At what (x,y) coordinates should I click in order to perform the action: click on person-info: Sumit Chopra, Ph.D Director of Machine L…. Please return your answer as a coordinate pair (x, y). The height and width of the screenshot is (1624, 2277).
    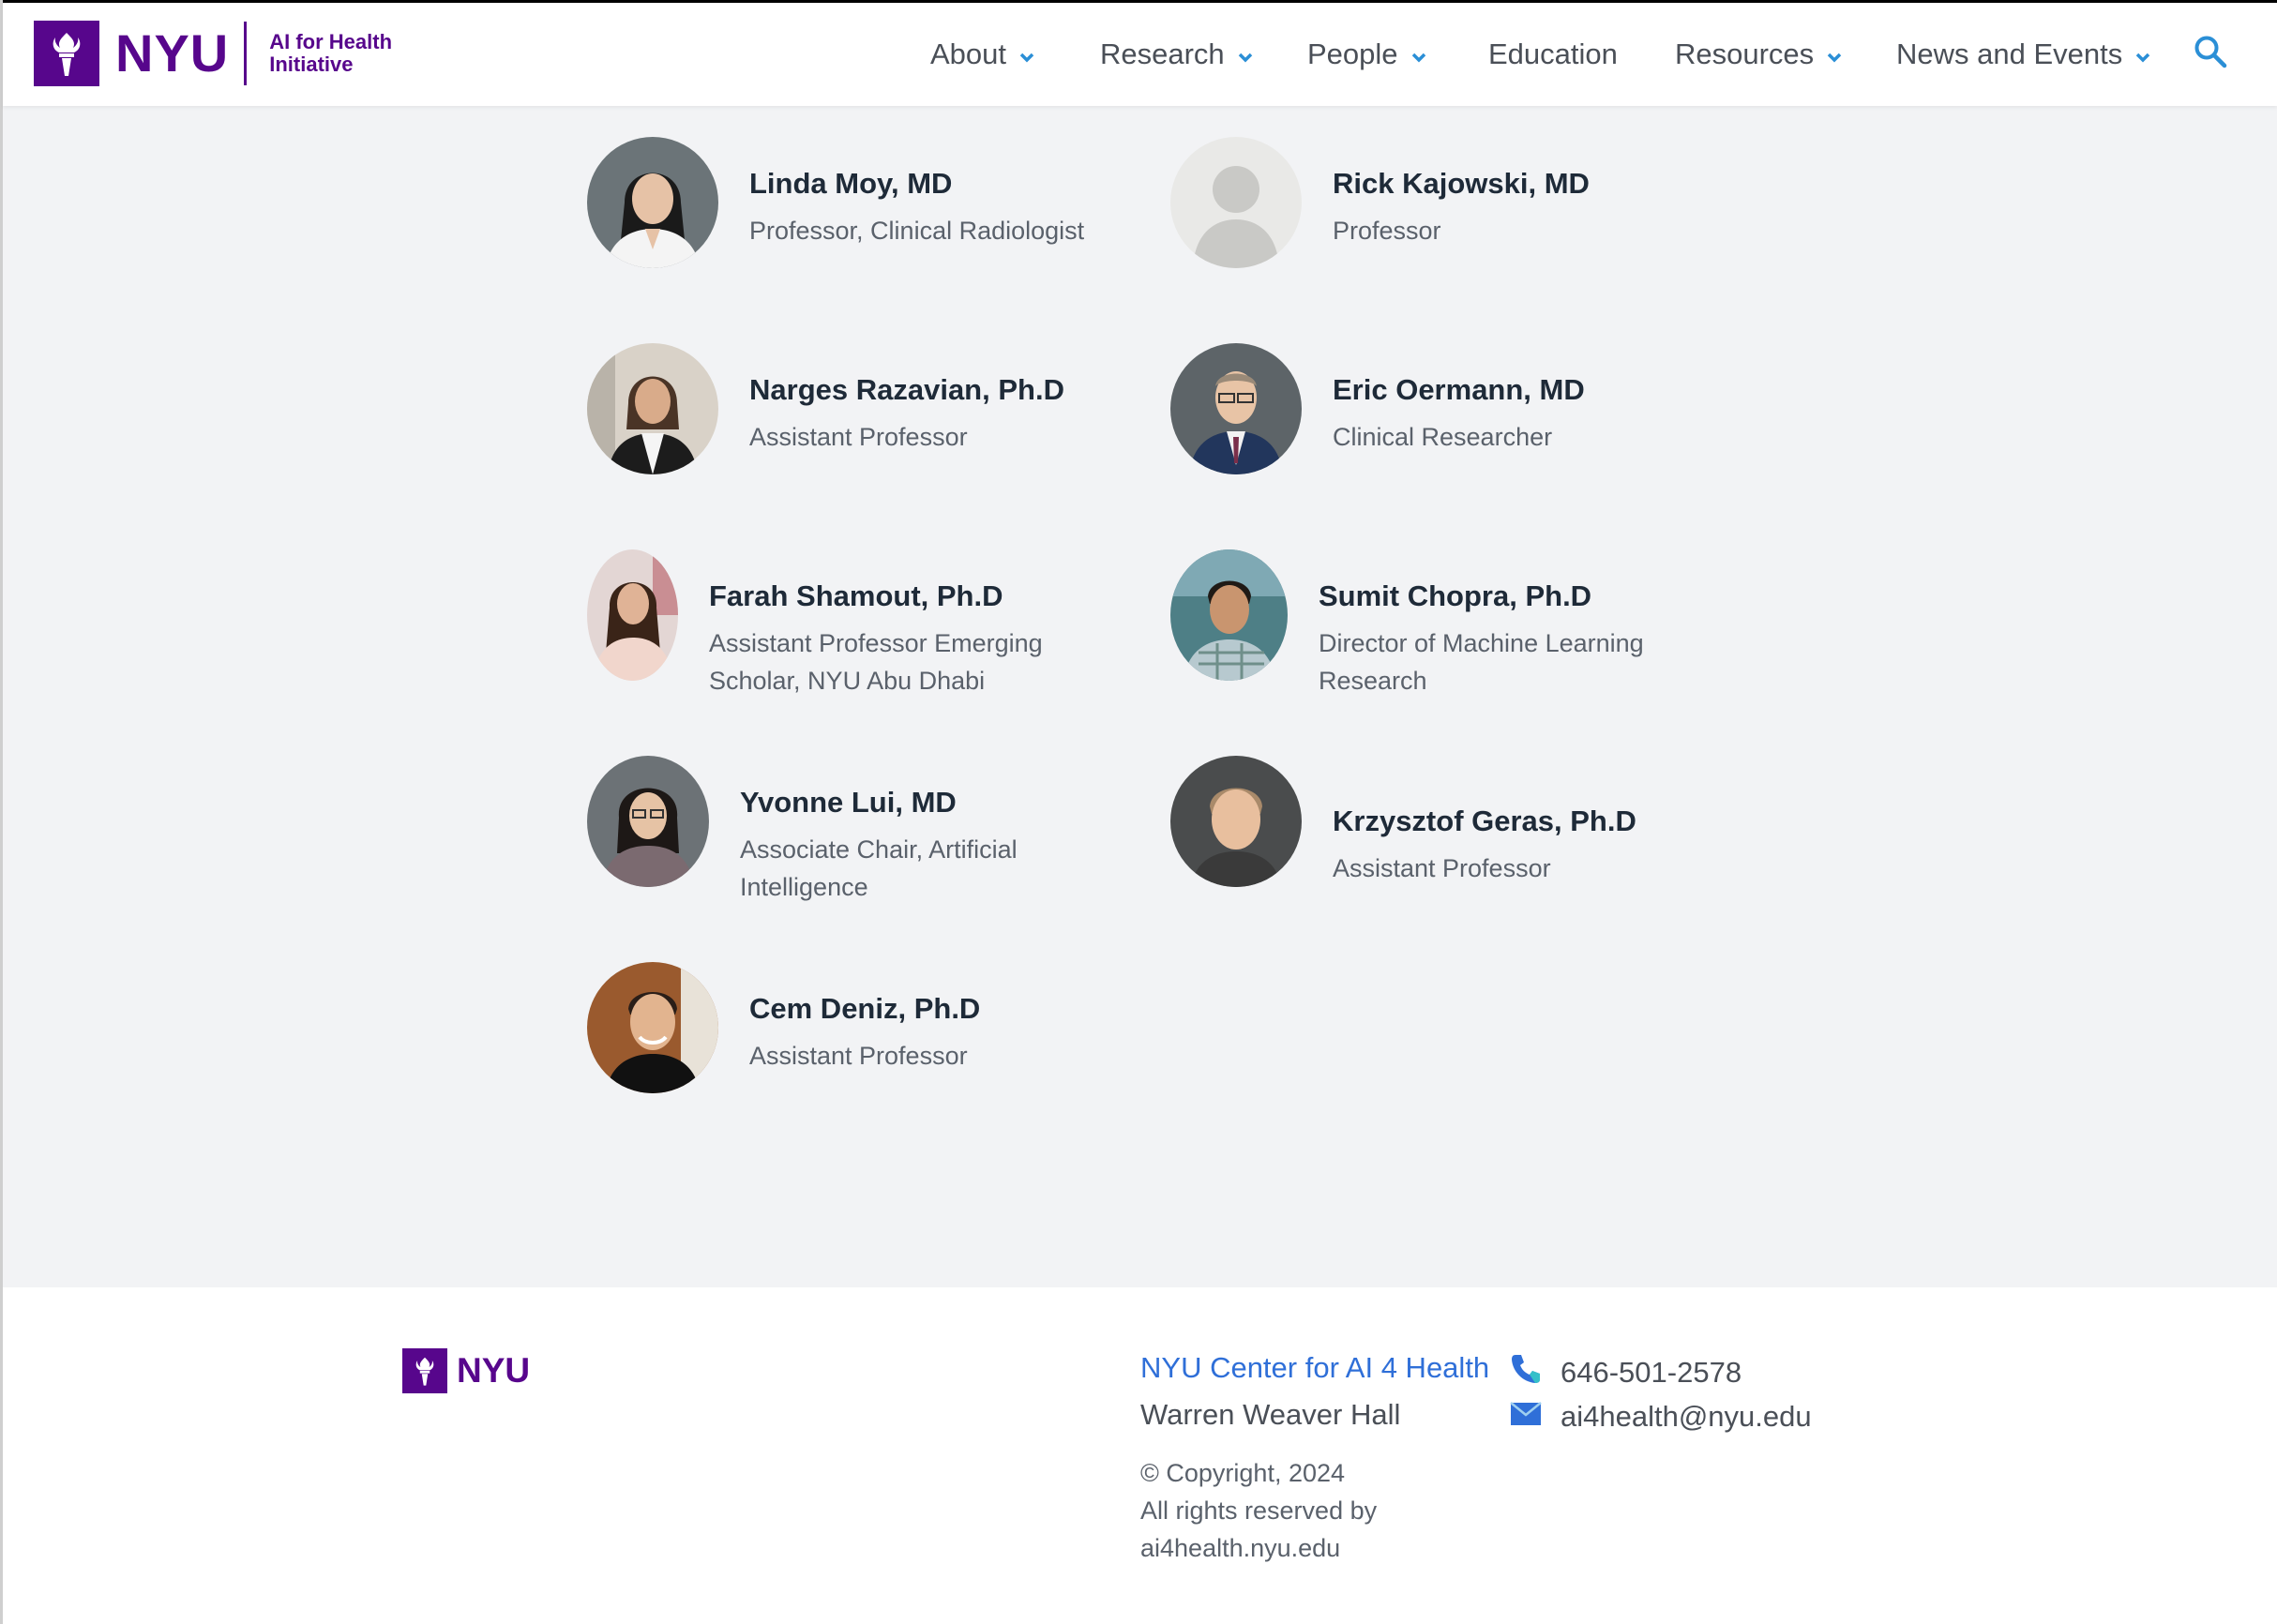
    Looking at the image, I should click on (1481, 624).